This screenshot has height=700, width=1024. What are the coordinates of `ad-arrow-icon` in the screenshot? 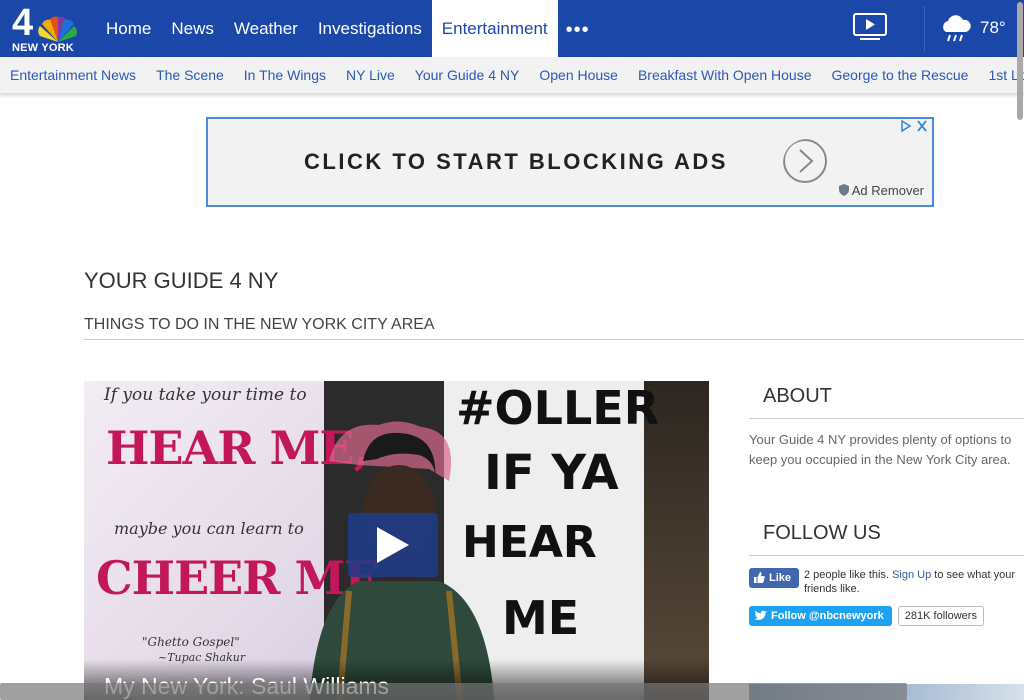 It's located at (807, 163).